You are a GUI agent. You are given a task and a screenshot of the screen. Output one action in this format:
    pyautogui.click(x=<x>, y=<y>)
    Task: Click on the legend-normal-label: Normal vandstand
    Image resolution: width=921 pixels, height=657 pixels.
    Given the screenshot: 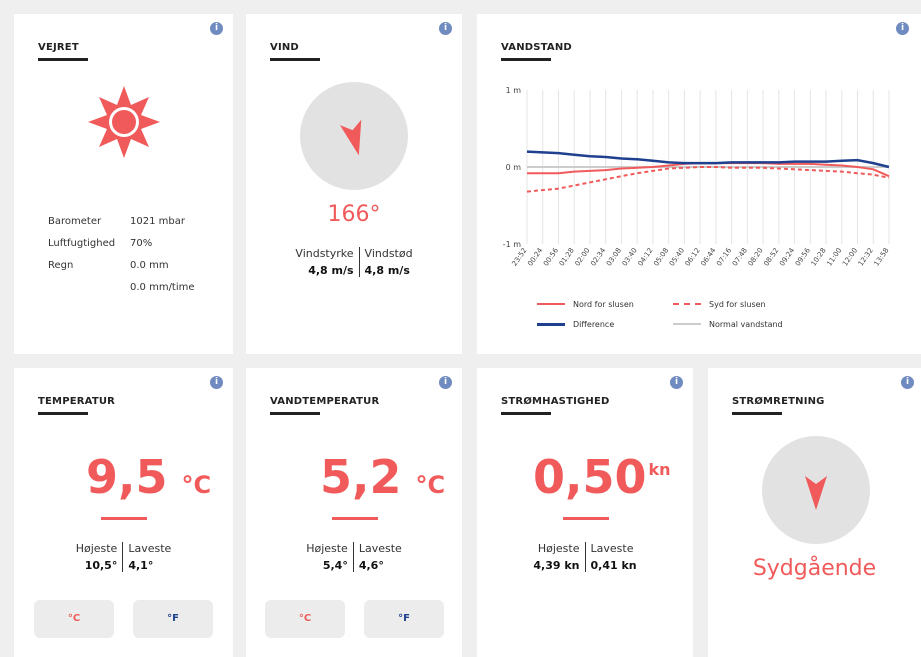 What is the action you would take?
    pyautogui.click(x=746, y=324)
    